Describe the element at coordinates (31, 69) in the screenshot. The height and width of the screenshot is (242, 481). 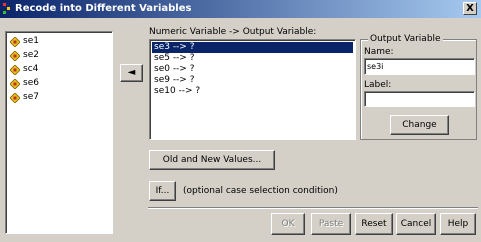
I see `variable-name: sc4` at that location.